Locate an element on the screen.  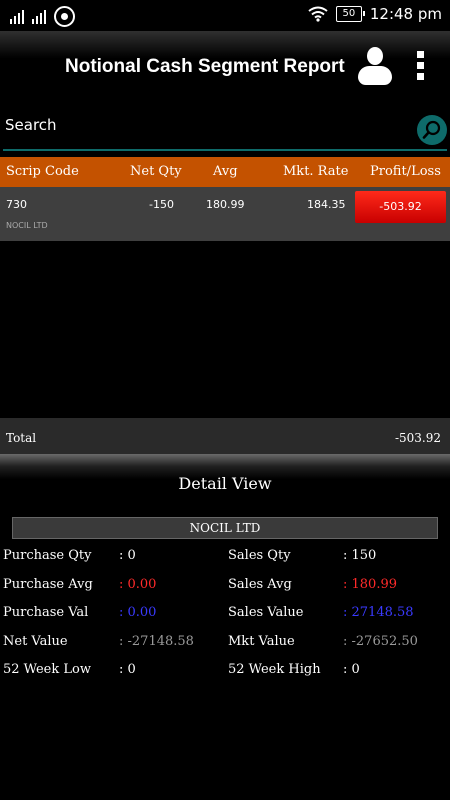
market-rate: 184.35 is located at coordinates (326, 204).